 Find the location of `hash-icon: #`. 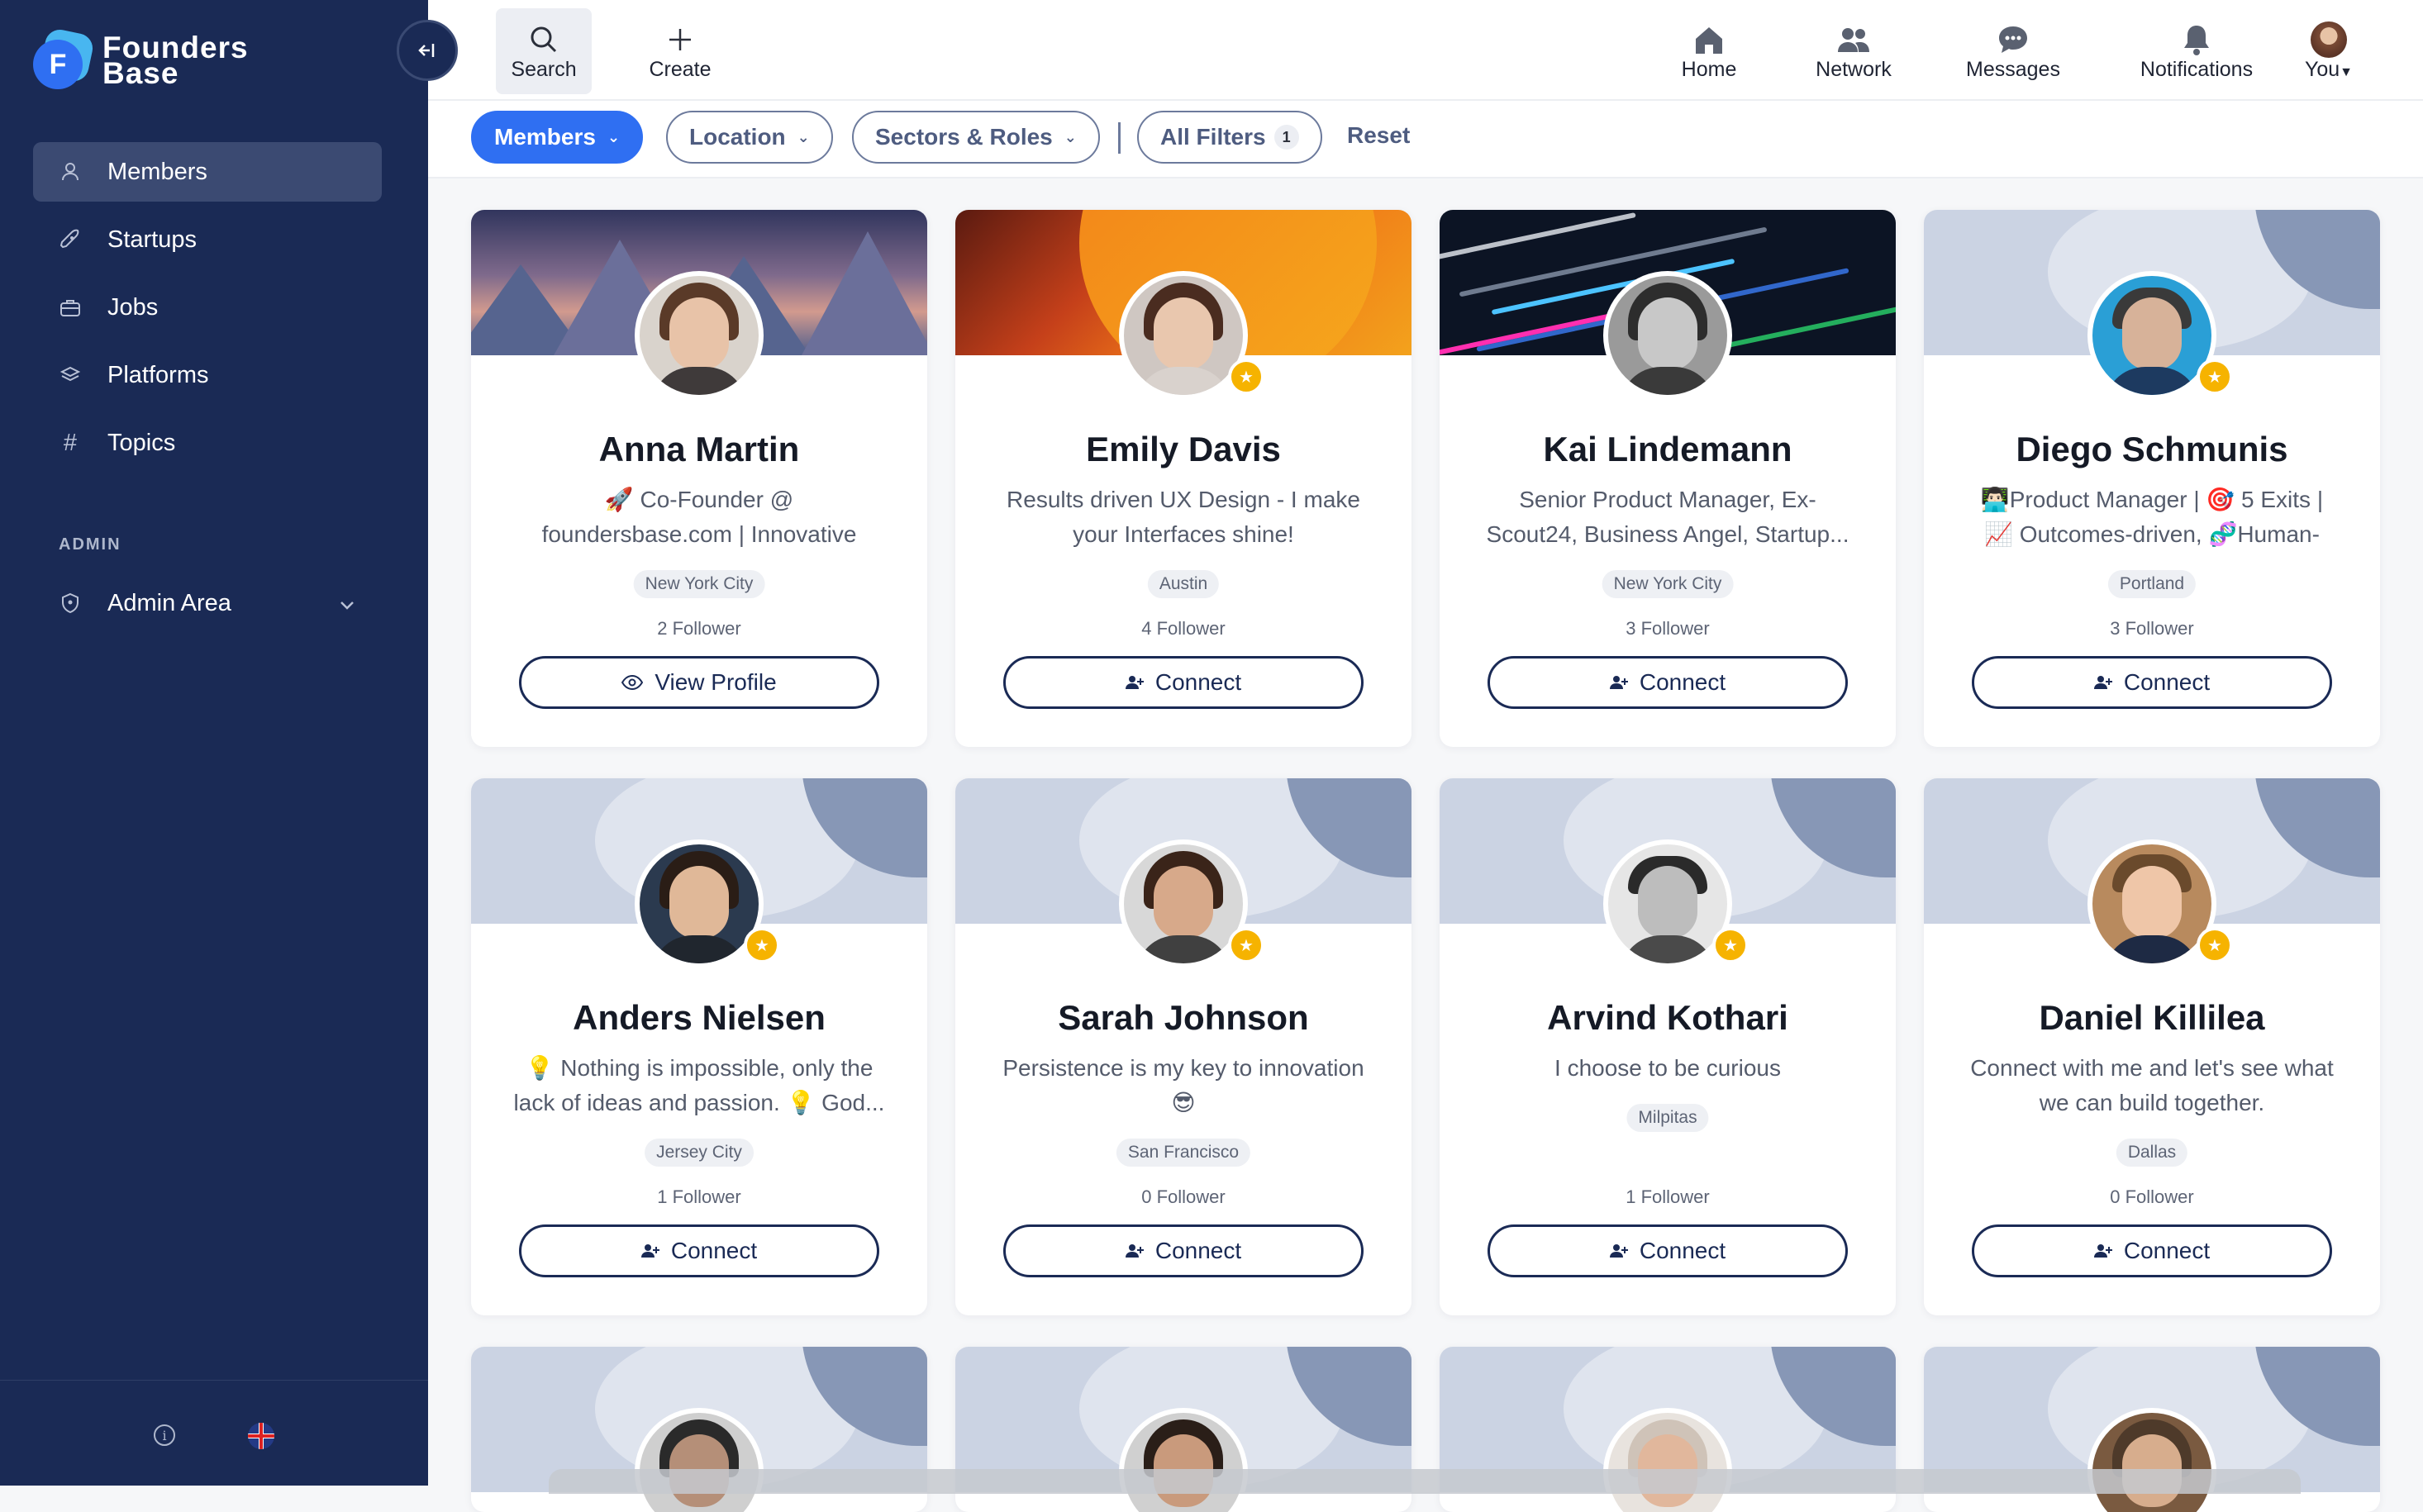

hash-icon: # is located at coordinates (70, 442).